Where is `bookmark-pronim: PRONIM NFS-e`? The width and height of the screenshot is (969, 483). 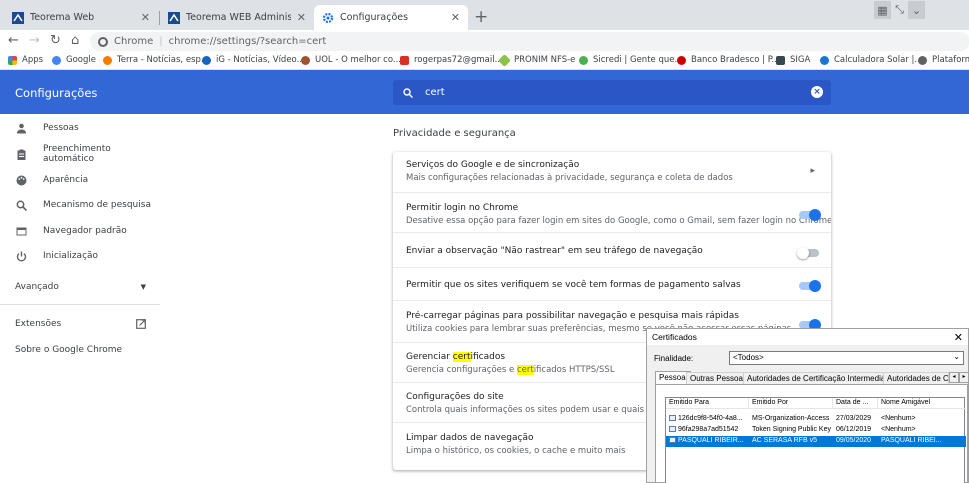
bookmark-pronim: PRONIM NFS-e is located at coordinates (537, 60).